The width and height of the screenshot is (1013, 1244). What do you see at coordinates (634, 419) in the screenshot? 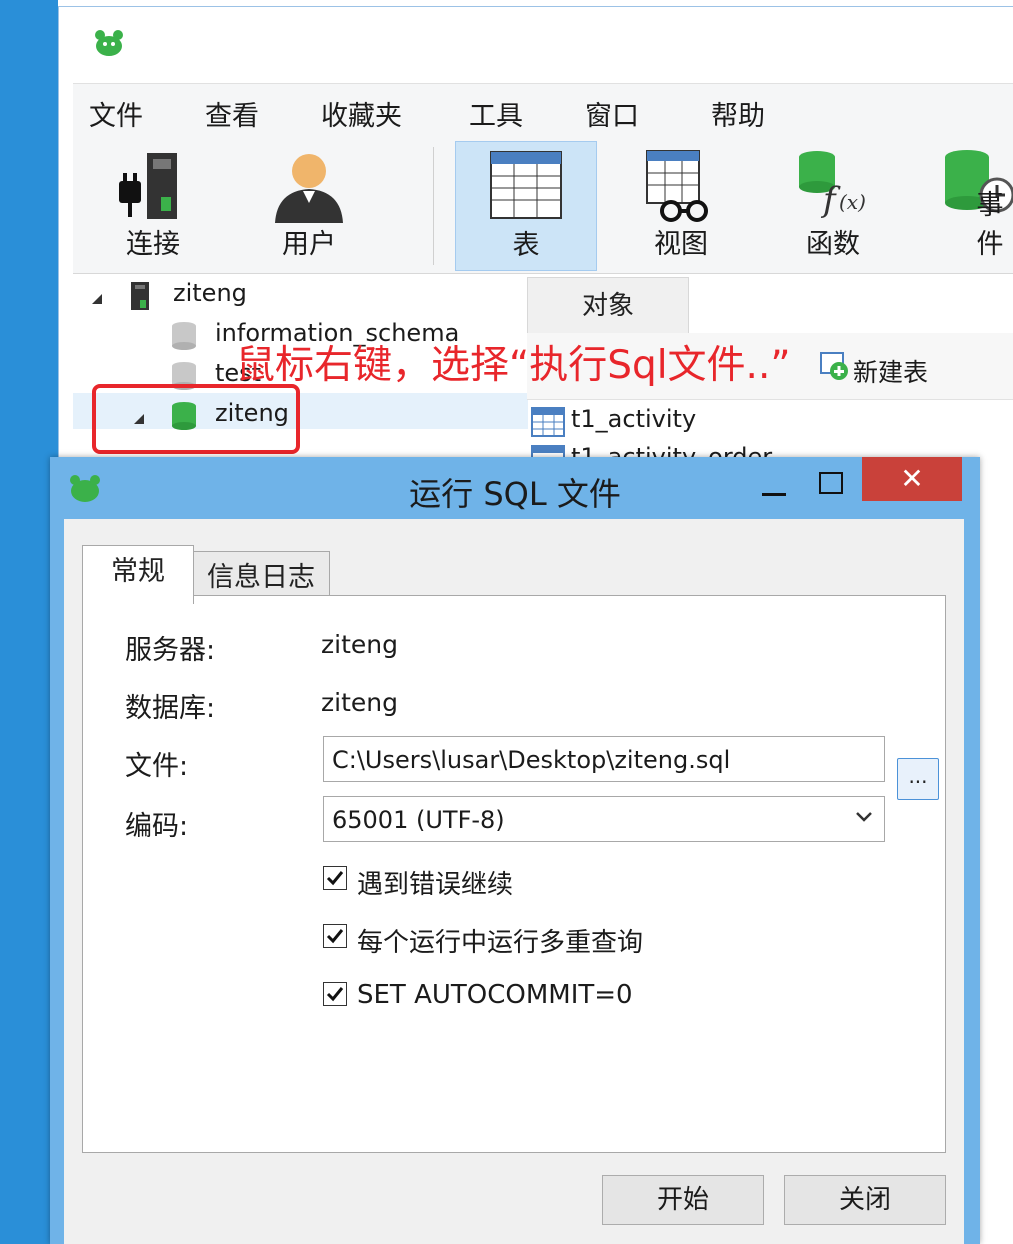
I see `object-list-item-label: t1_activity` at bounding box center [634, 419].